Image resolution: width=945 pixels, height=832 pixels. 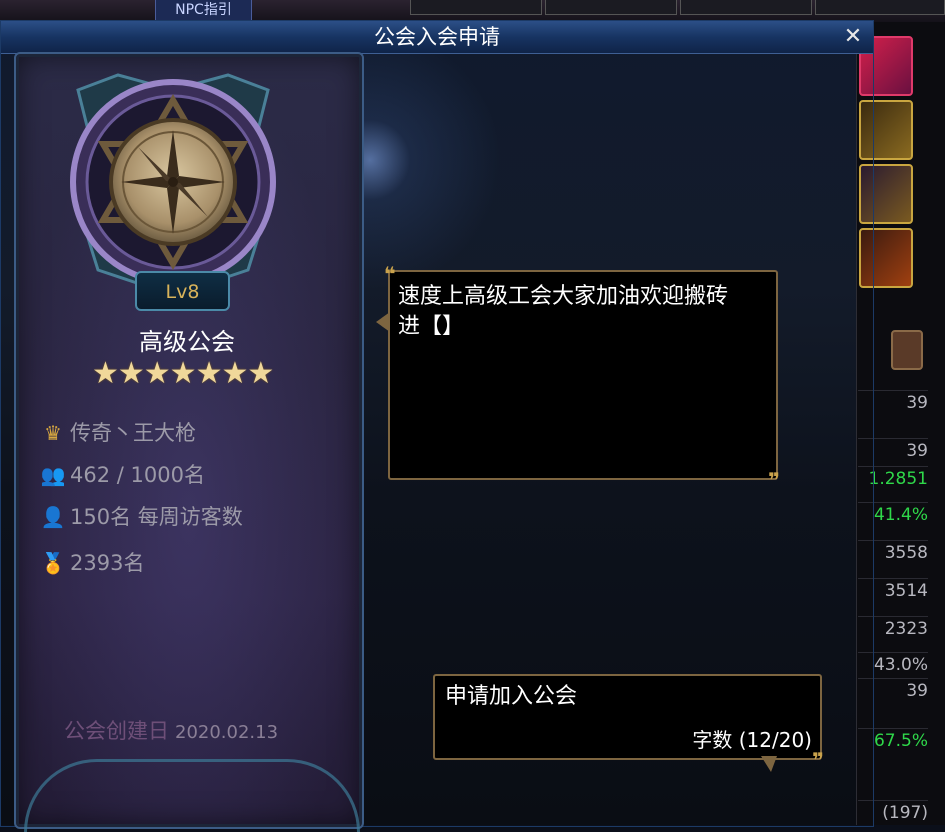 I want to click on guild-leader-row: ♛ 传奇丶王大枪, so click(x=118, y=433).